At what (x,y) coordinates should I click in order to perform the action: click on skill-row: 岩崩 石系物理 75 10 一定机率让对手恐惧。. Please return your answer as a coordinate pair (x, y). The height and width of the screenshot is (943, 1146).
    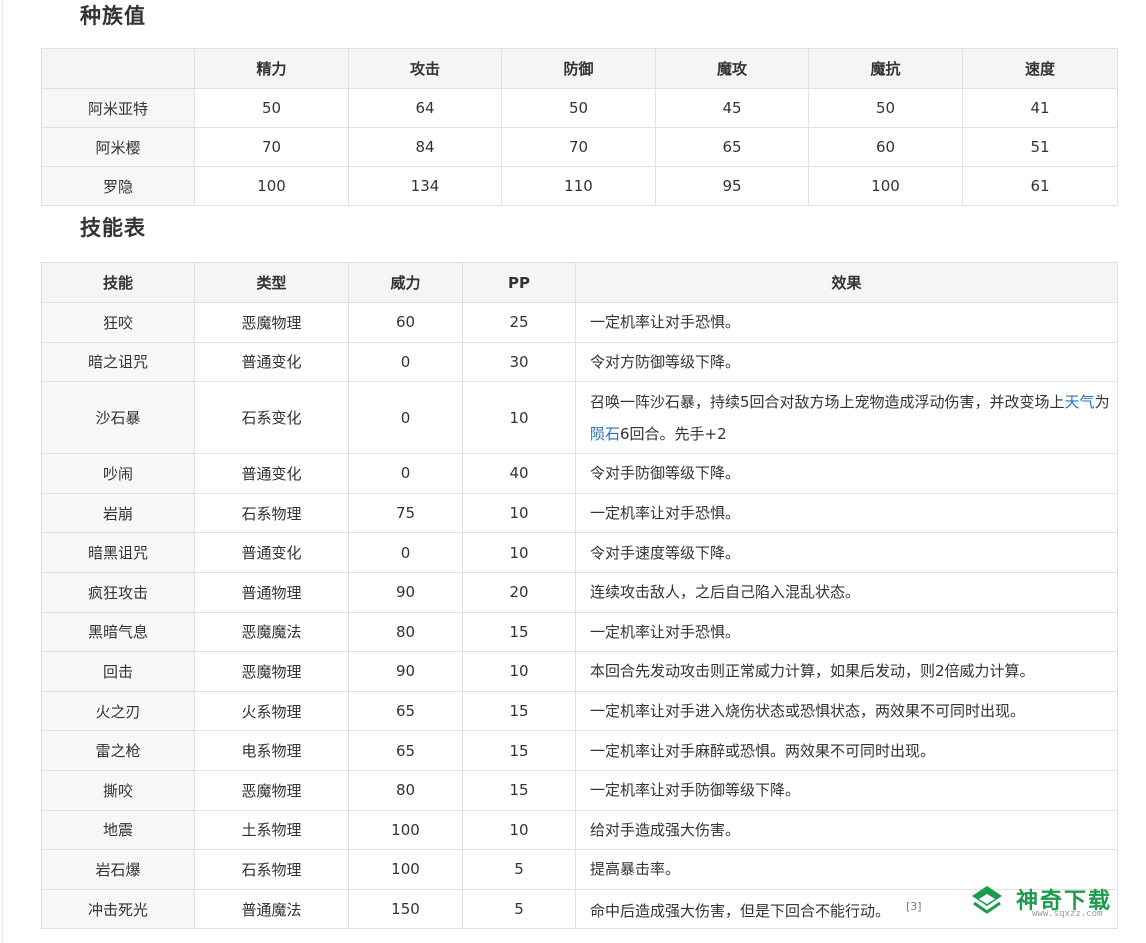
    Looking at the image, I should click on (579, 513).